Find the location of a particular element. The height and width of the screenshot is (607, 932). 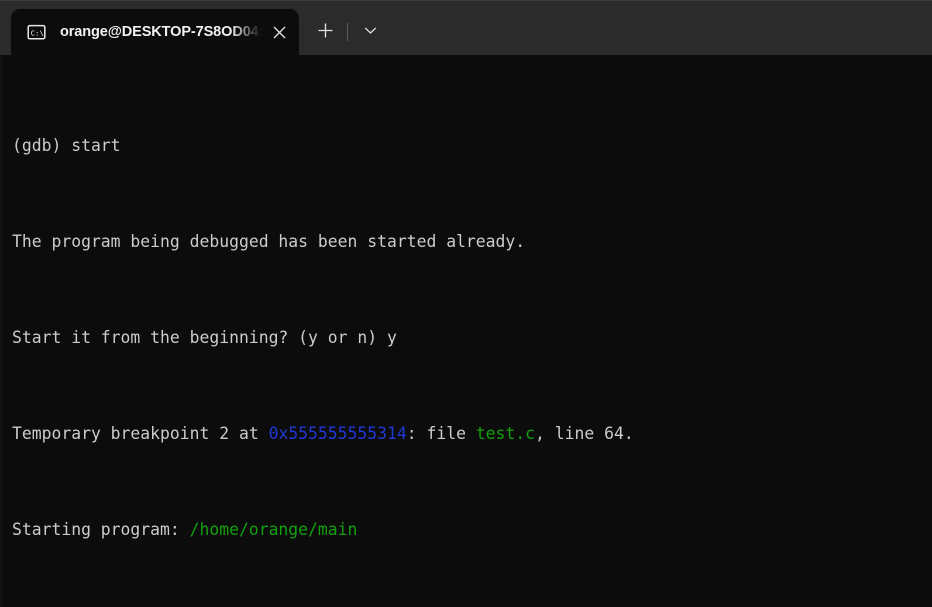

new-tab-button is located at coordinates (325, 32).